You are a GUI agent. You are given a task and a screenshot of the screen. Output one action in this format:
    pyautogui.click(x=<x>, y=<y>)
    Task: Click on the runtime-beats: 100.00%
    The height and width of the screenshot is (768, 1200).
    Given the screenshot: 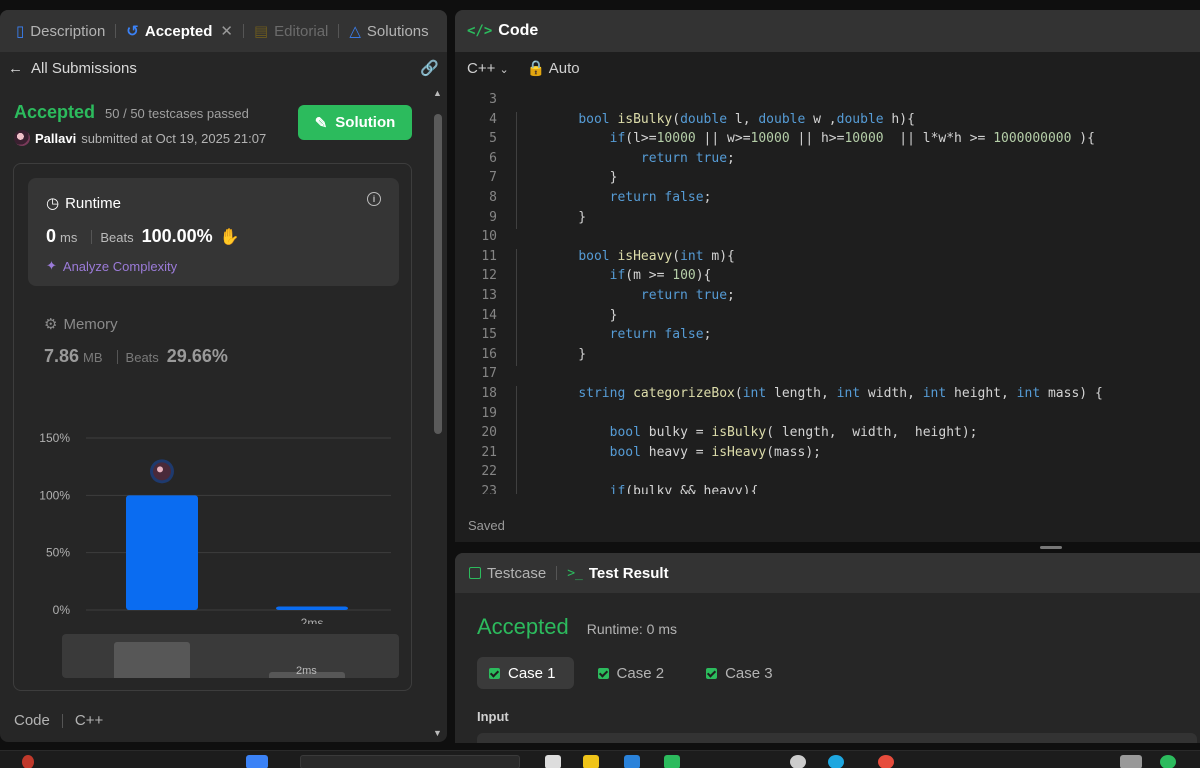 What is the action you would take?
    pyautogui.click(x=177, y=236)
    